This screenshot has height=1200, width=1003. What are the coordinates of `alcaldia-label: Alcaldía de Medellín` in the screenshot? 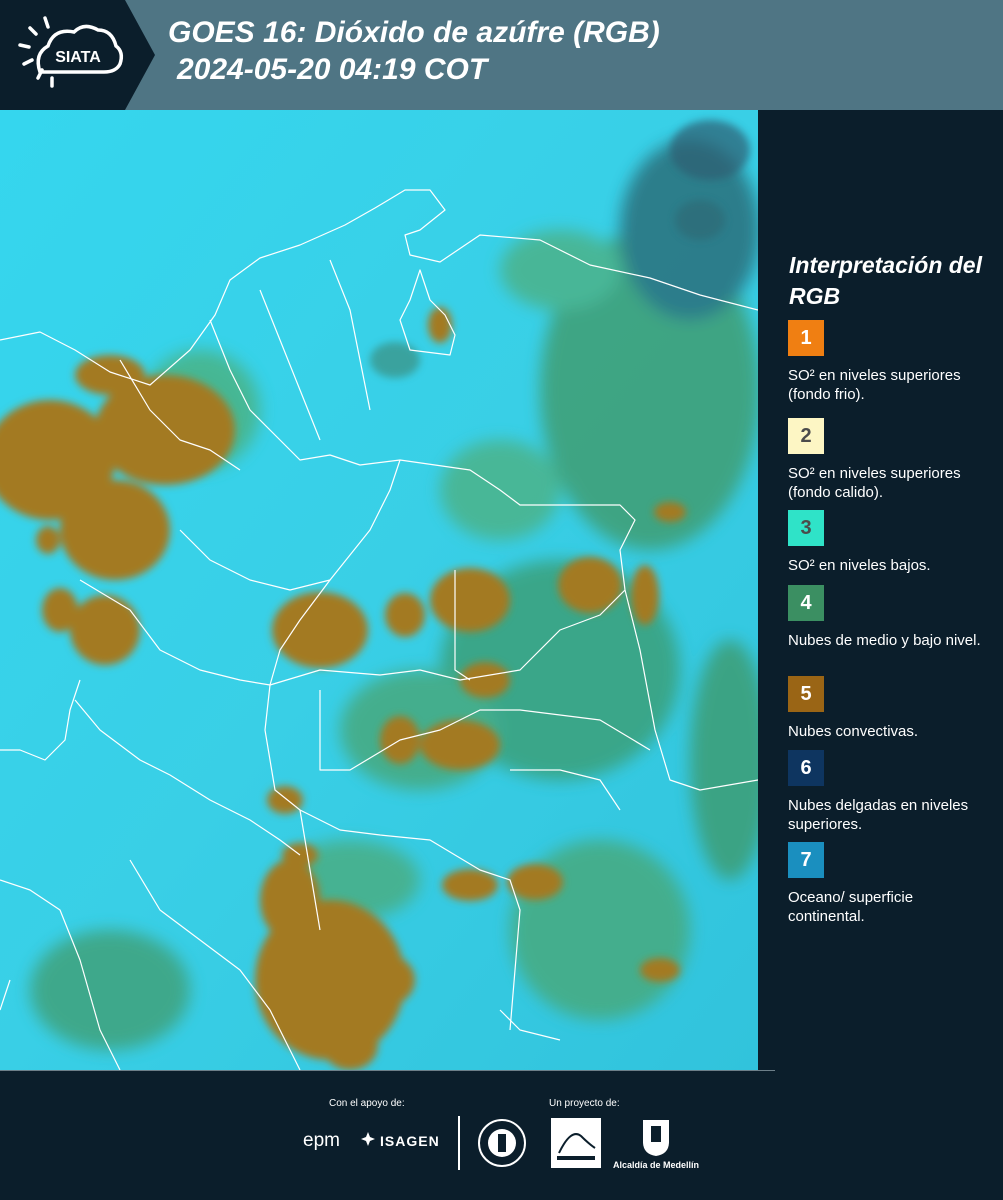 It's located at (656, 1165).